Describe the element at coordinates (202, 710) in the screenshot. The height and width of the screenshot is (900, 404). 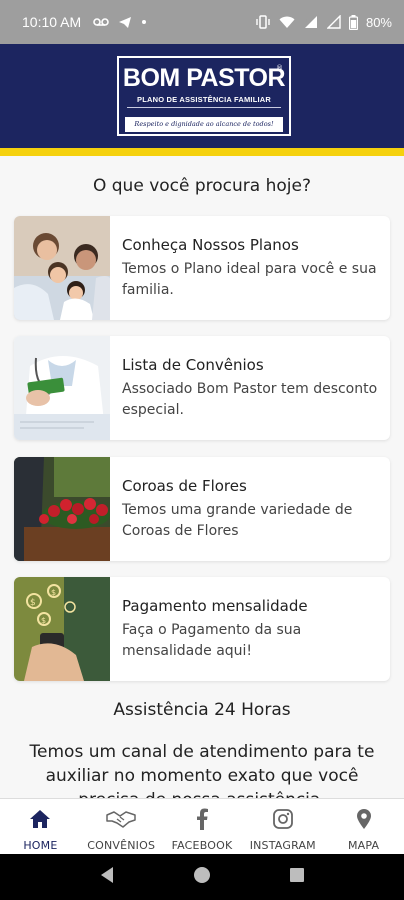
I see `assist-heading: Assistência 24 Horas` at that location.